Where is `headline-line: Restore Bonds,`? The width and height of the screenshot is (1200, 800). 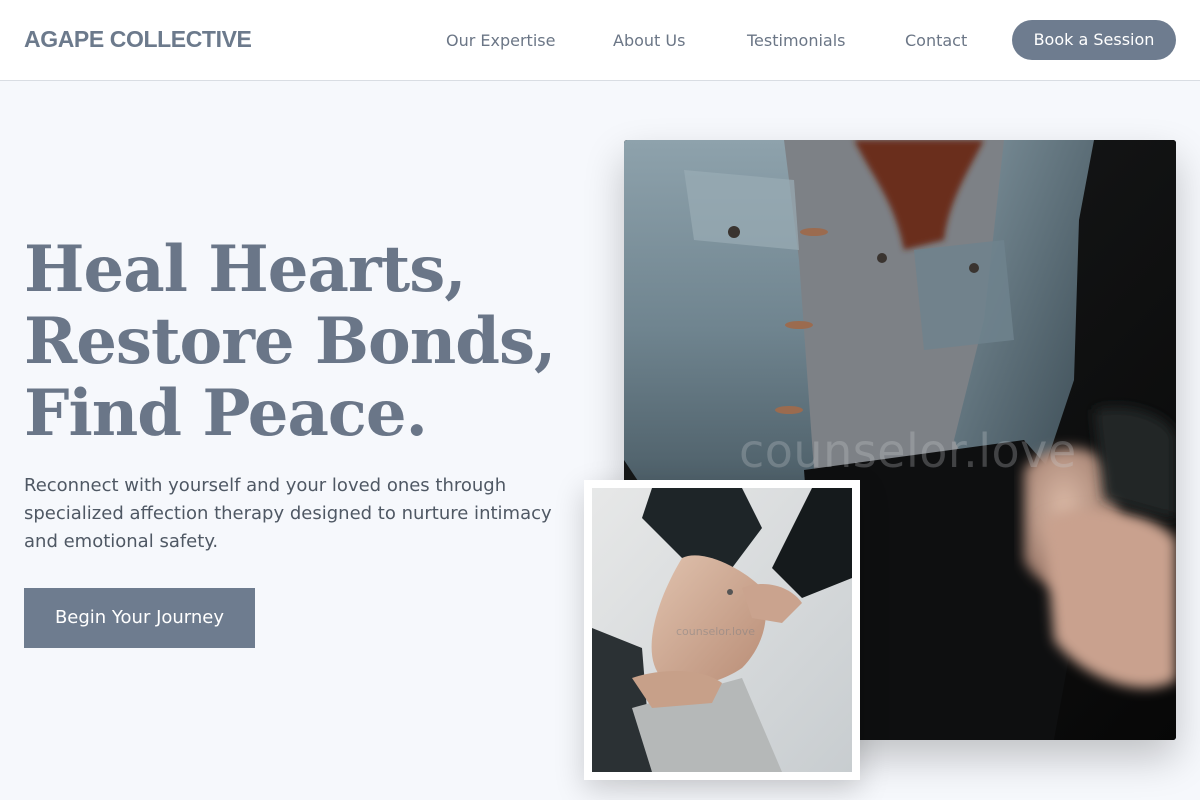
headline-line: Restore Bonds, is located at coordinates (290, 341).